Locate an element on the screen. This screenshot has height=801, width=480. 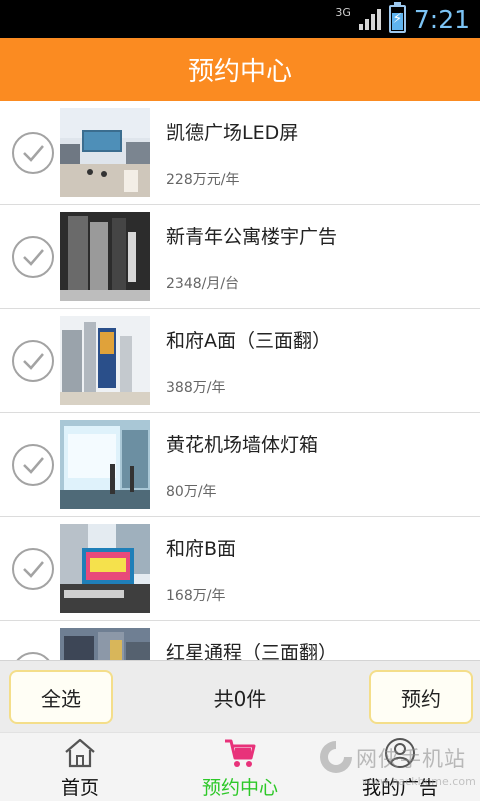
item-name: 凯德广场LED屏 is located at coordinates (232, 133).